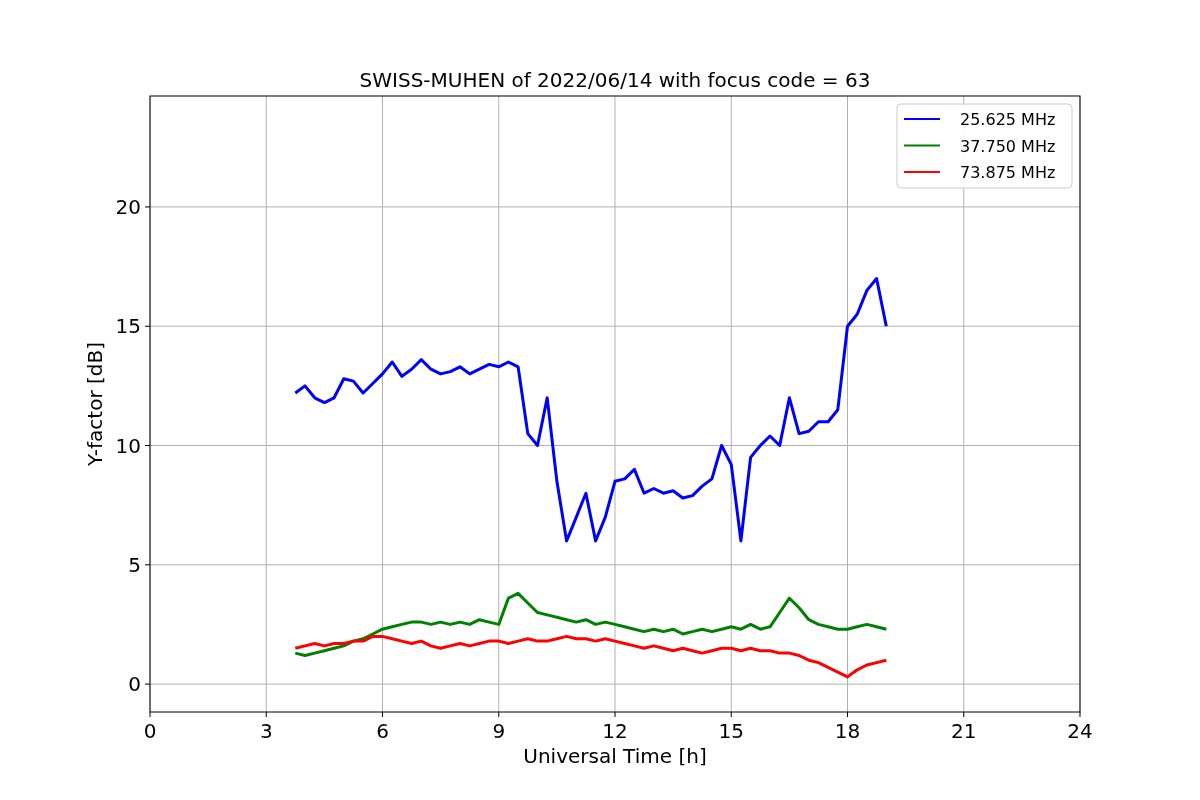  What do you see at coordinates (847, 731) in the screenshot?
I see `tick-label: 18` at bounding box center [847, 731].